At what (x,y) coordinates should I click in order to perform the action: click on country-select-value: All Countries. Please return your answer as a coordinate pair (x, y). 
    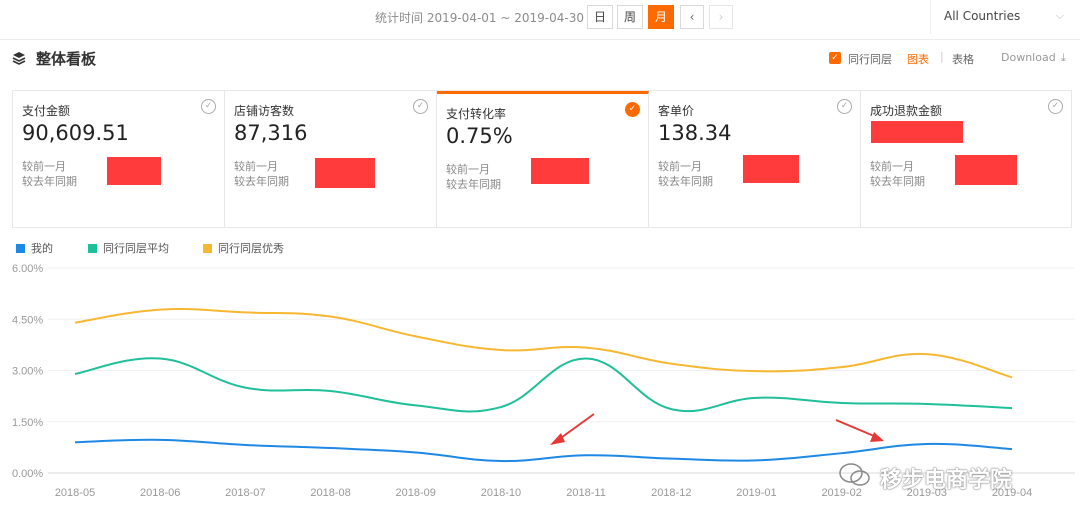
    Looking at the image, I should click on (982, 16).